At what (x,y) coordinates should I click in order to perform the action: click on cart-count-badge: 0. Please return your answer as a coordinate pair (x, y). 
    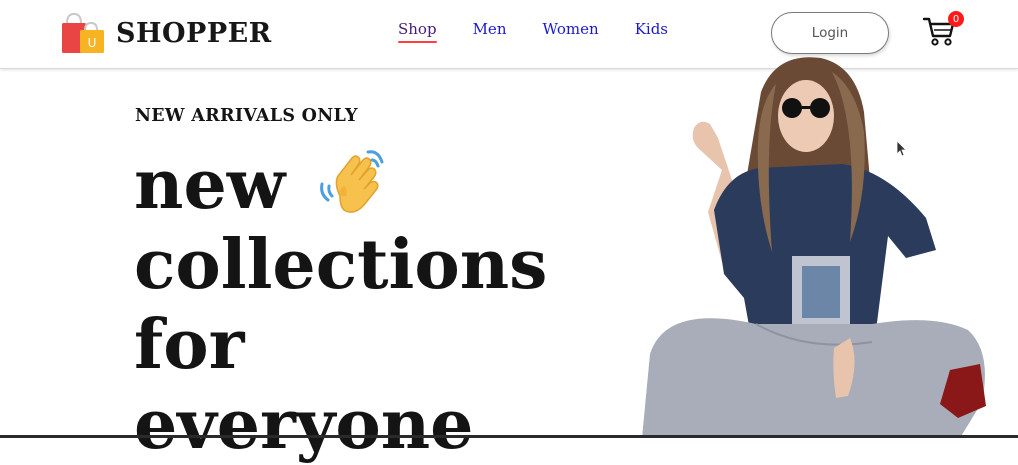
    Looking at the image, I should click on (956, 19).